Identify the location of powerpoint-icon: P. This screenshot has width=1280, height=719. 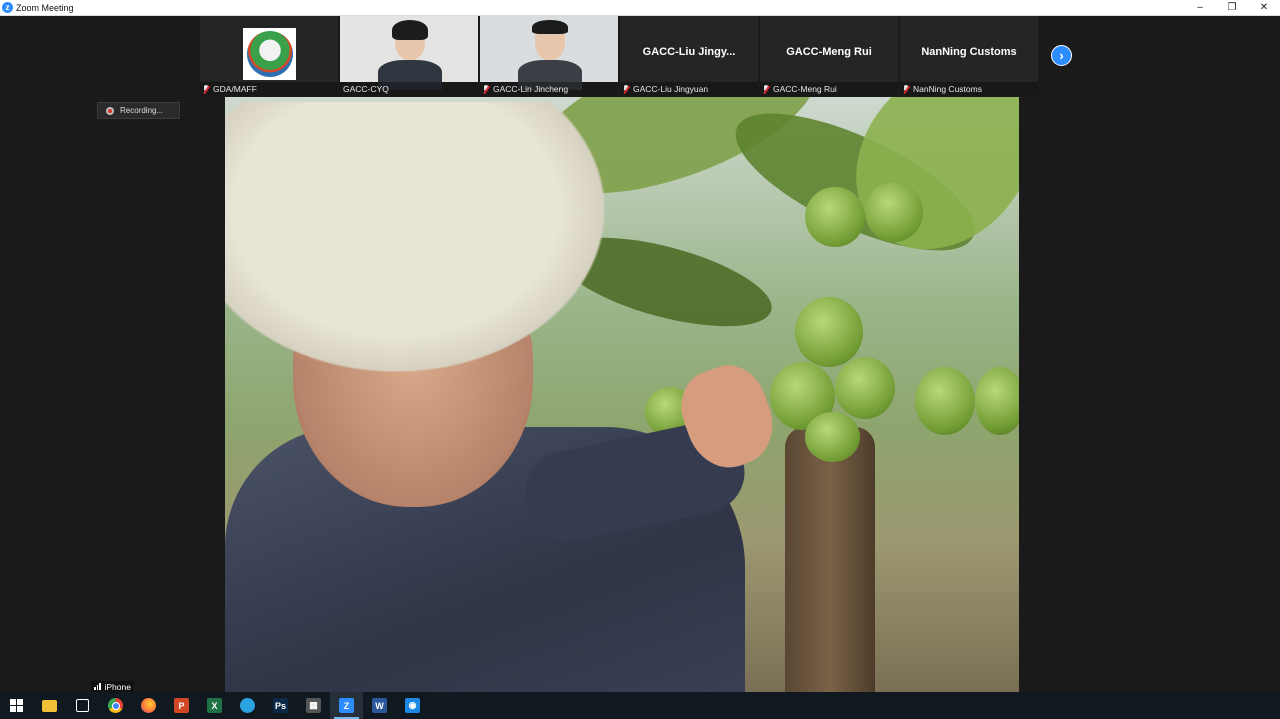
(181, 705).